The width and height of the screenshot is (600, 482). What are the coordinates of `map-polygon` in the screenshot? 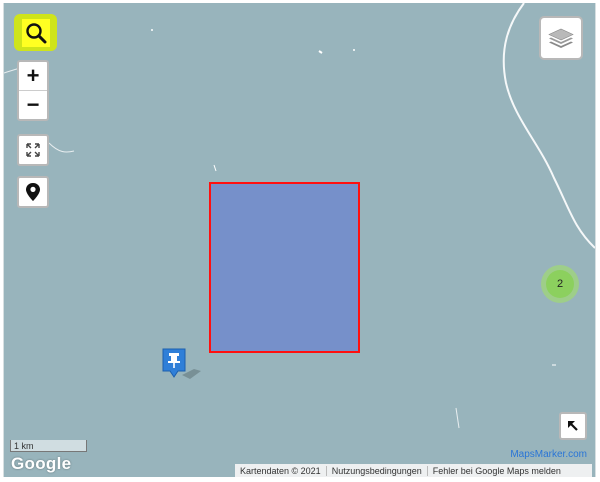 It's located at (284, 267).